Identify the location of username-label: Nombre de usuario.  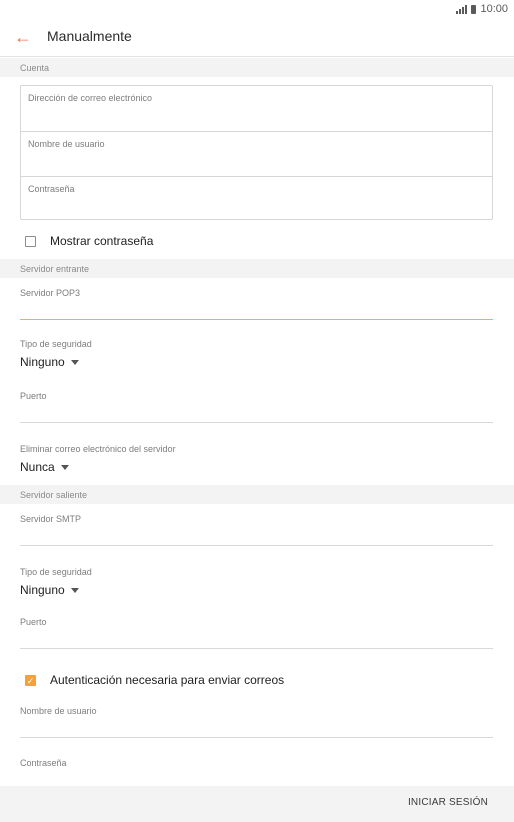
(66, 144).